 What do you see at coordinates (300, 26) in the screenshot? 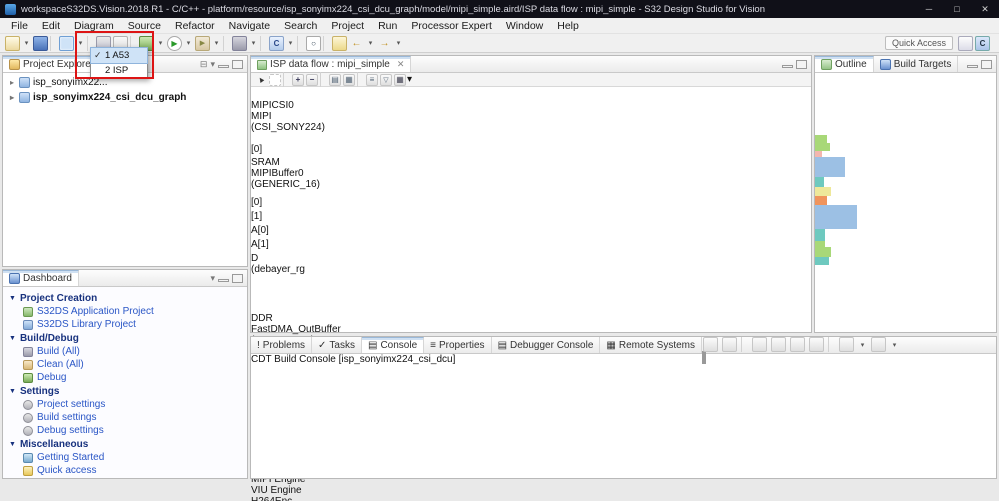
I see `menu-search: Search` at bounding box center [300, 26].